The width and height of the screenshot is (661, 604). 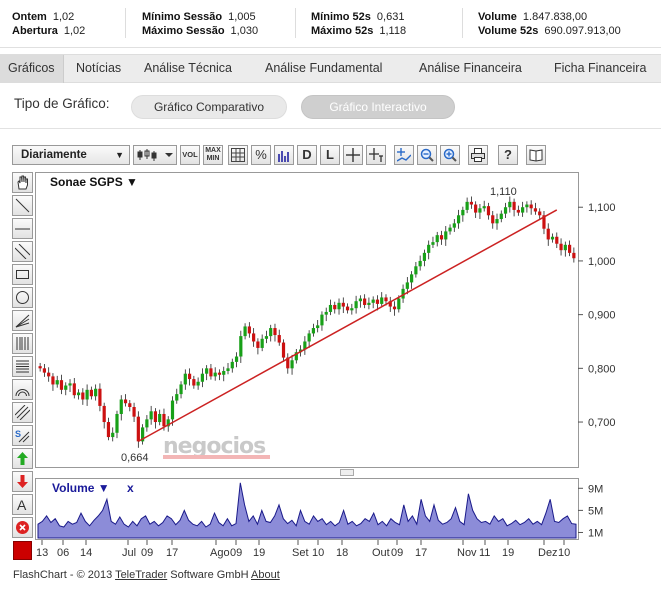 What do you see at coordinates (129, 553) in the screenshot?
I see `x-tick-label: Jul` at bounding box center [129, 553].